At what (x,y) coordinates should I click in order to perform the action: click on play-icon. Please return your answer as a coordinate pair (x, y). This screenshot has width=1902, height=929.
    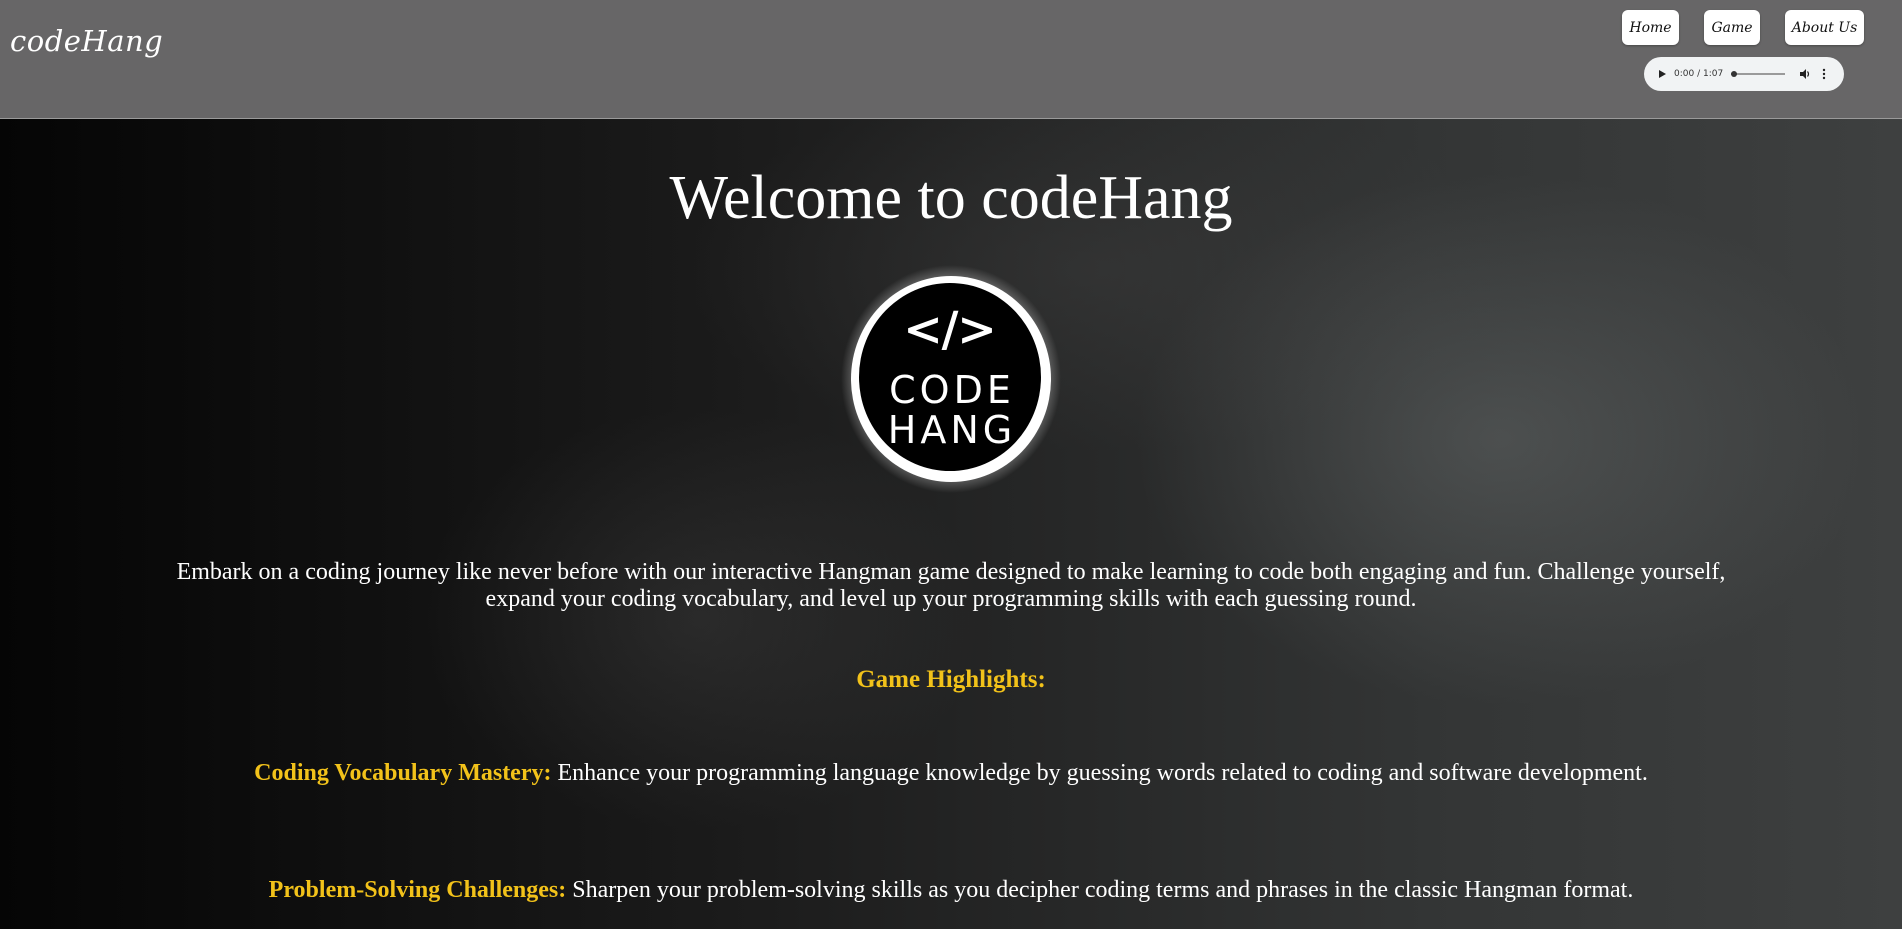
    Looking at the image, I should click on (1662, 74).